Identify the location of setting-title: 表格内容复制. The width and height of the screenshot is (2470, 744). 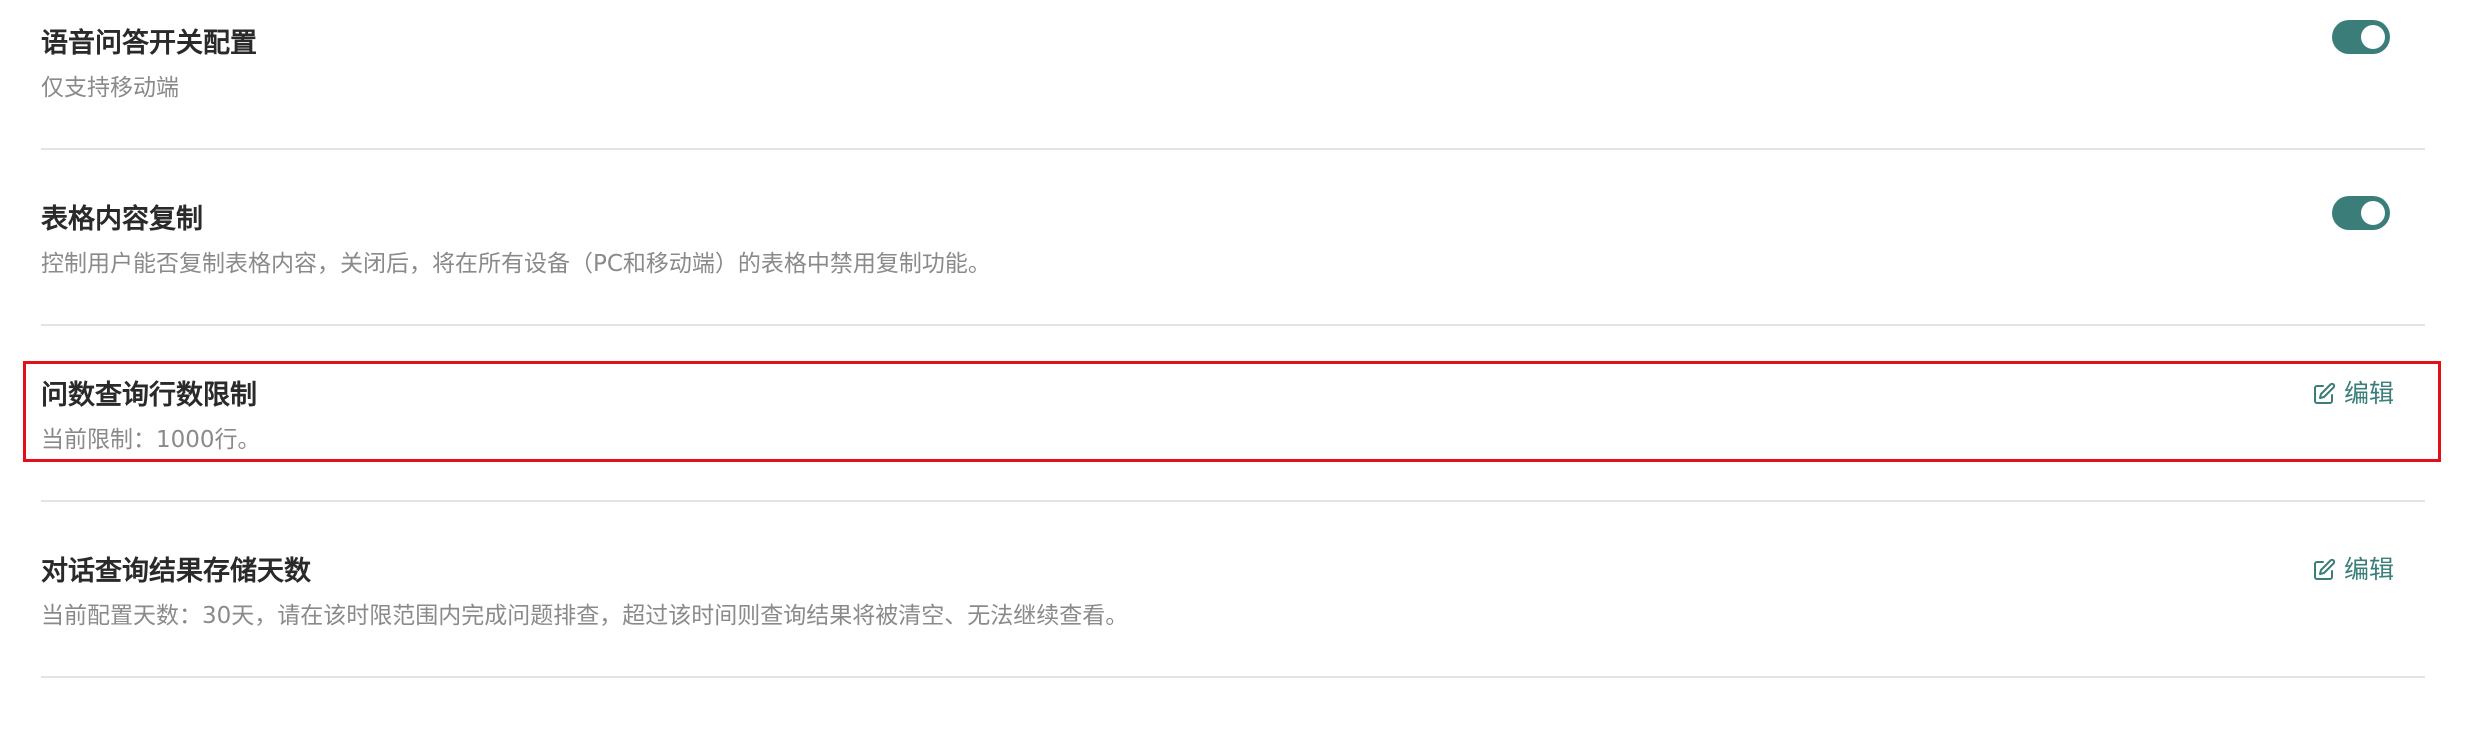
(122, 219).